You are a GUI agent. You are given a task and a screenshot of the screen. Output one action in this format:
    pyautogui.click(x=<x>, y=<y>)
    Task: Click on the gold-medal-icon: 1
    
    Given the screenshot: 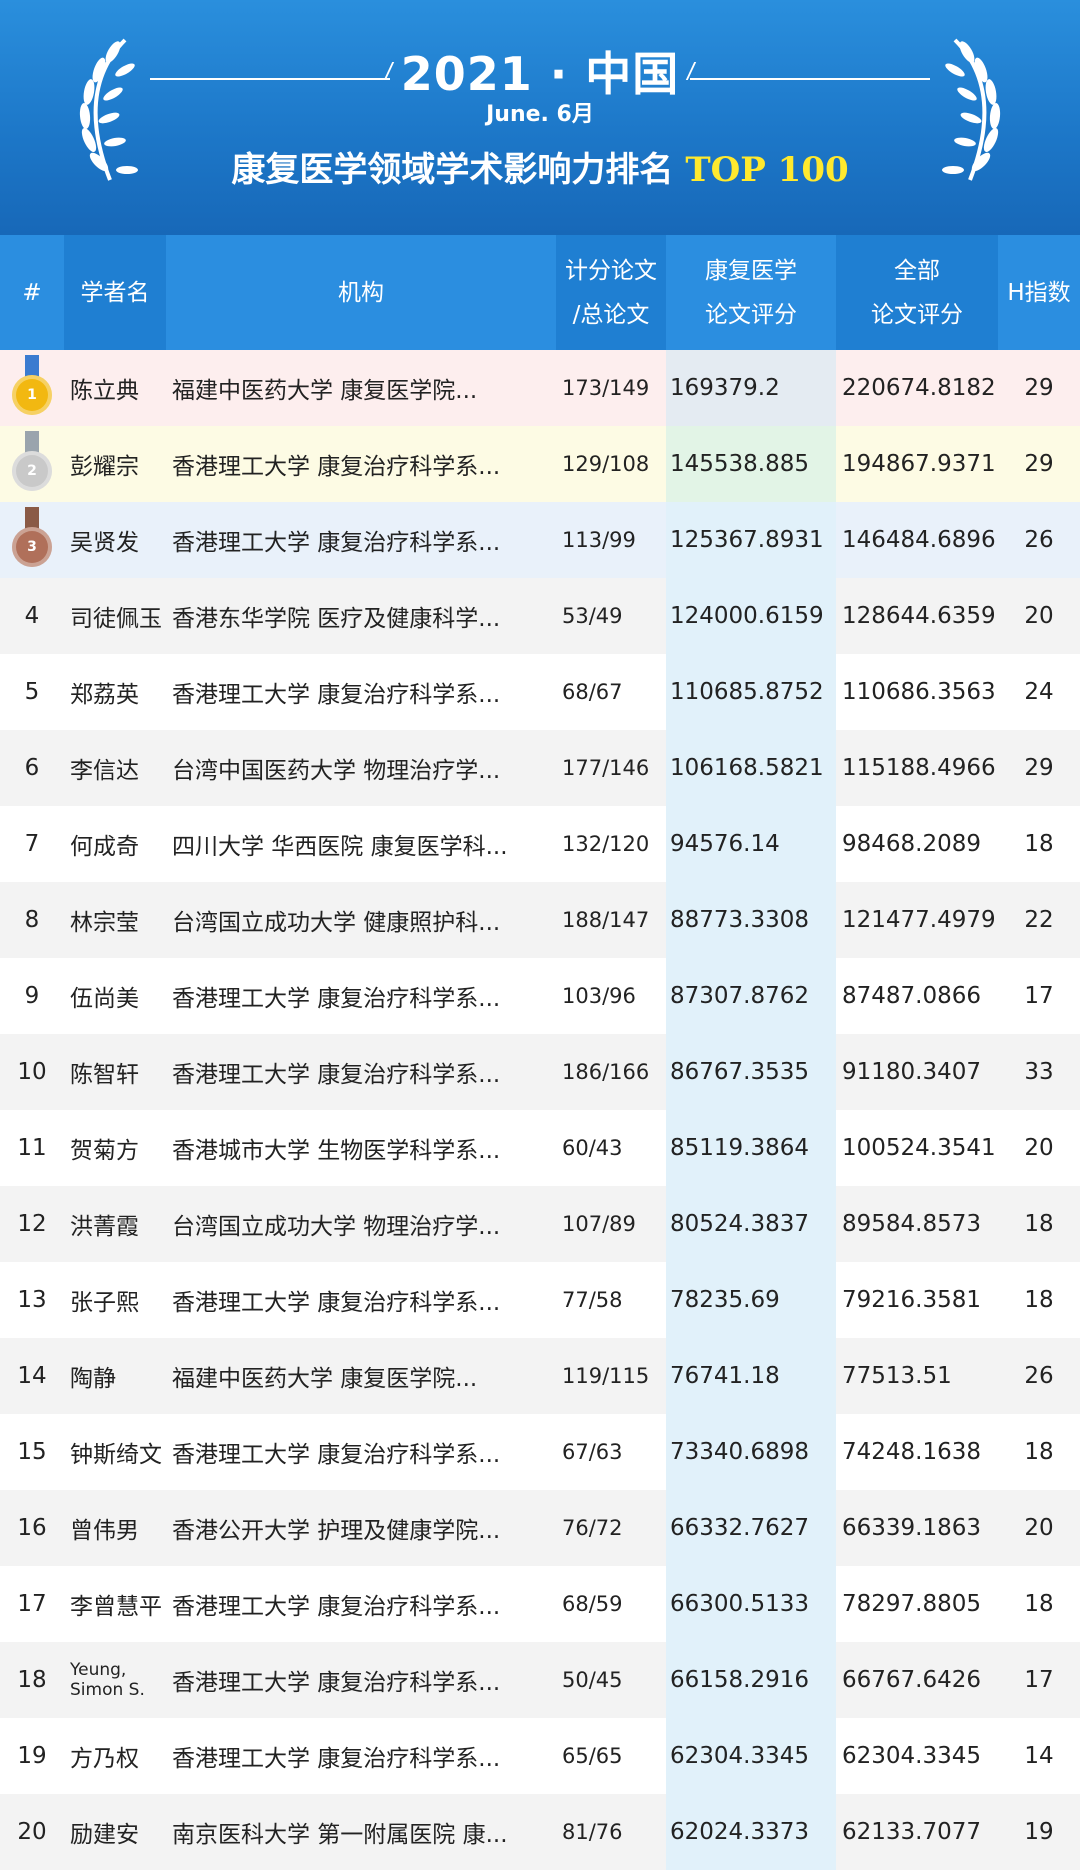 What is the action you would take?
    pyautogui.click(x=32, y=388)
    